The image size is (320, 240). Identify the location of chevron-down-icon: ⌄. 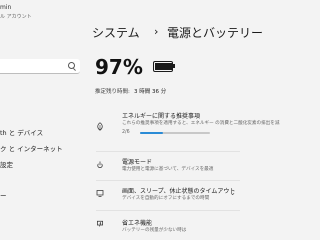
(232, 192).